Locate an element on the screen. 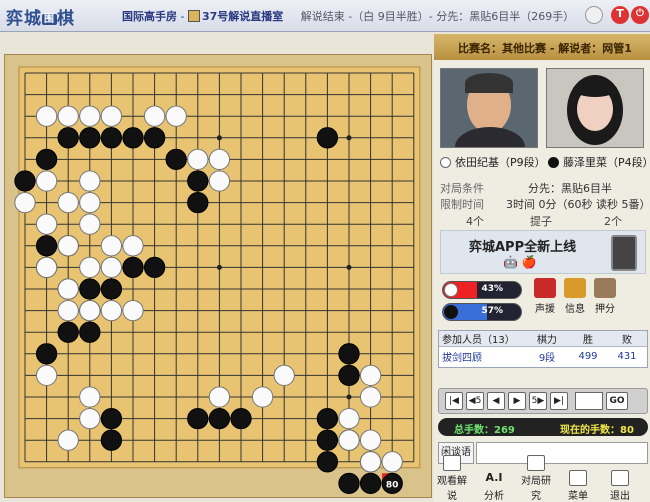 This screenshot has height=502, width=650. message-button: 信息 is located at coordinates (575, 300).